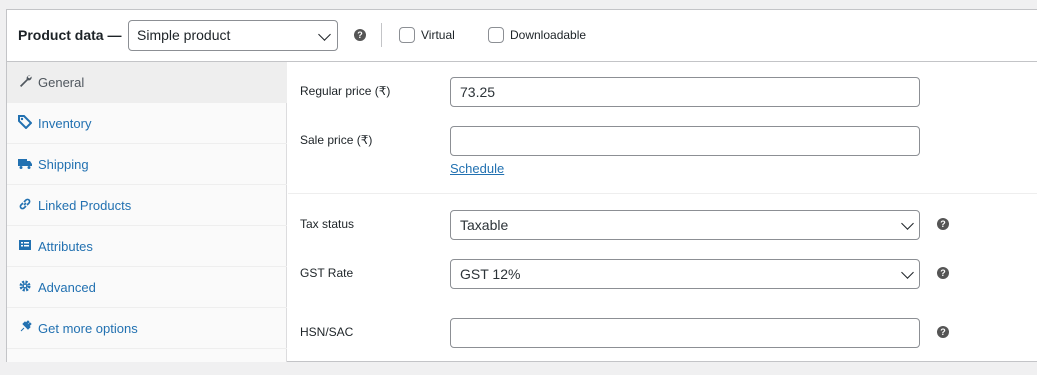 Image resolution: width=1037 pixels, height=375 pixels. Describe the element at coordinates (147, 164) in the screenshot. I see `tab-shipping: Shipping` at that location.